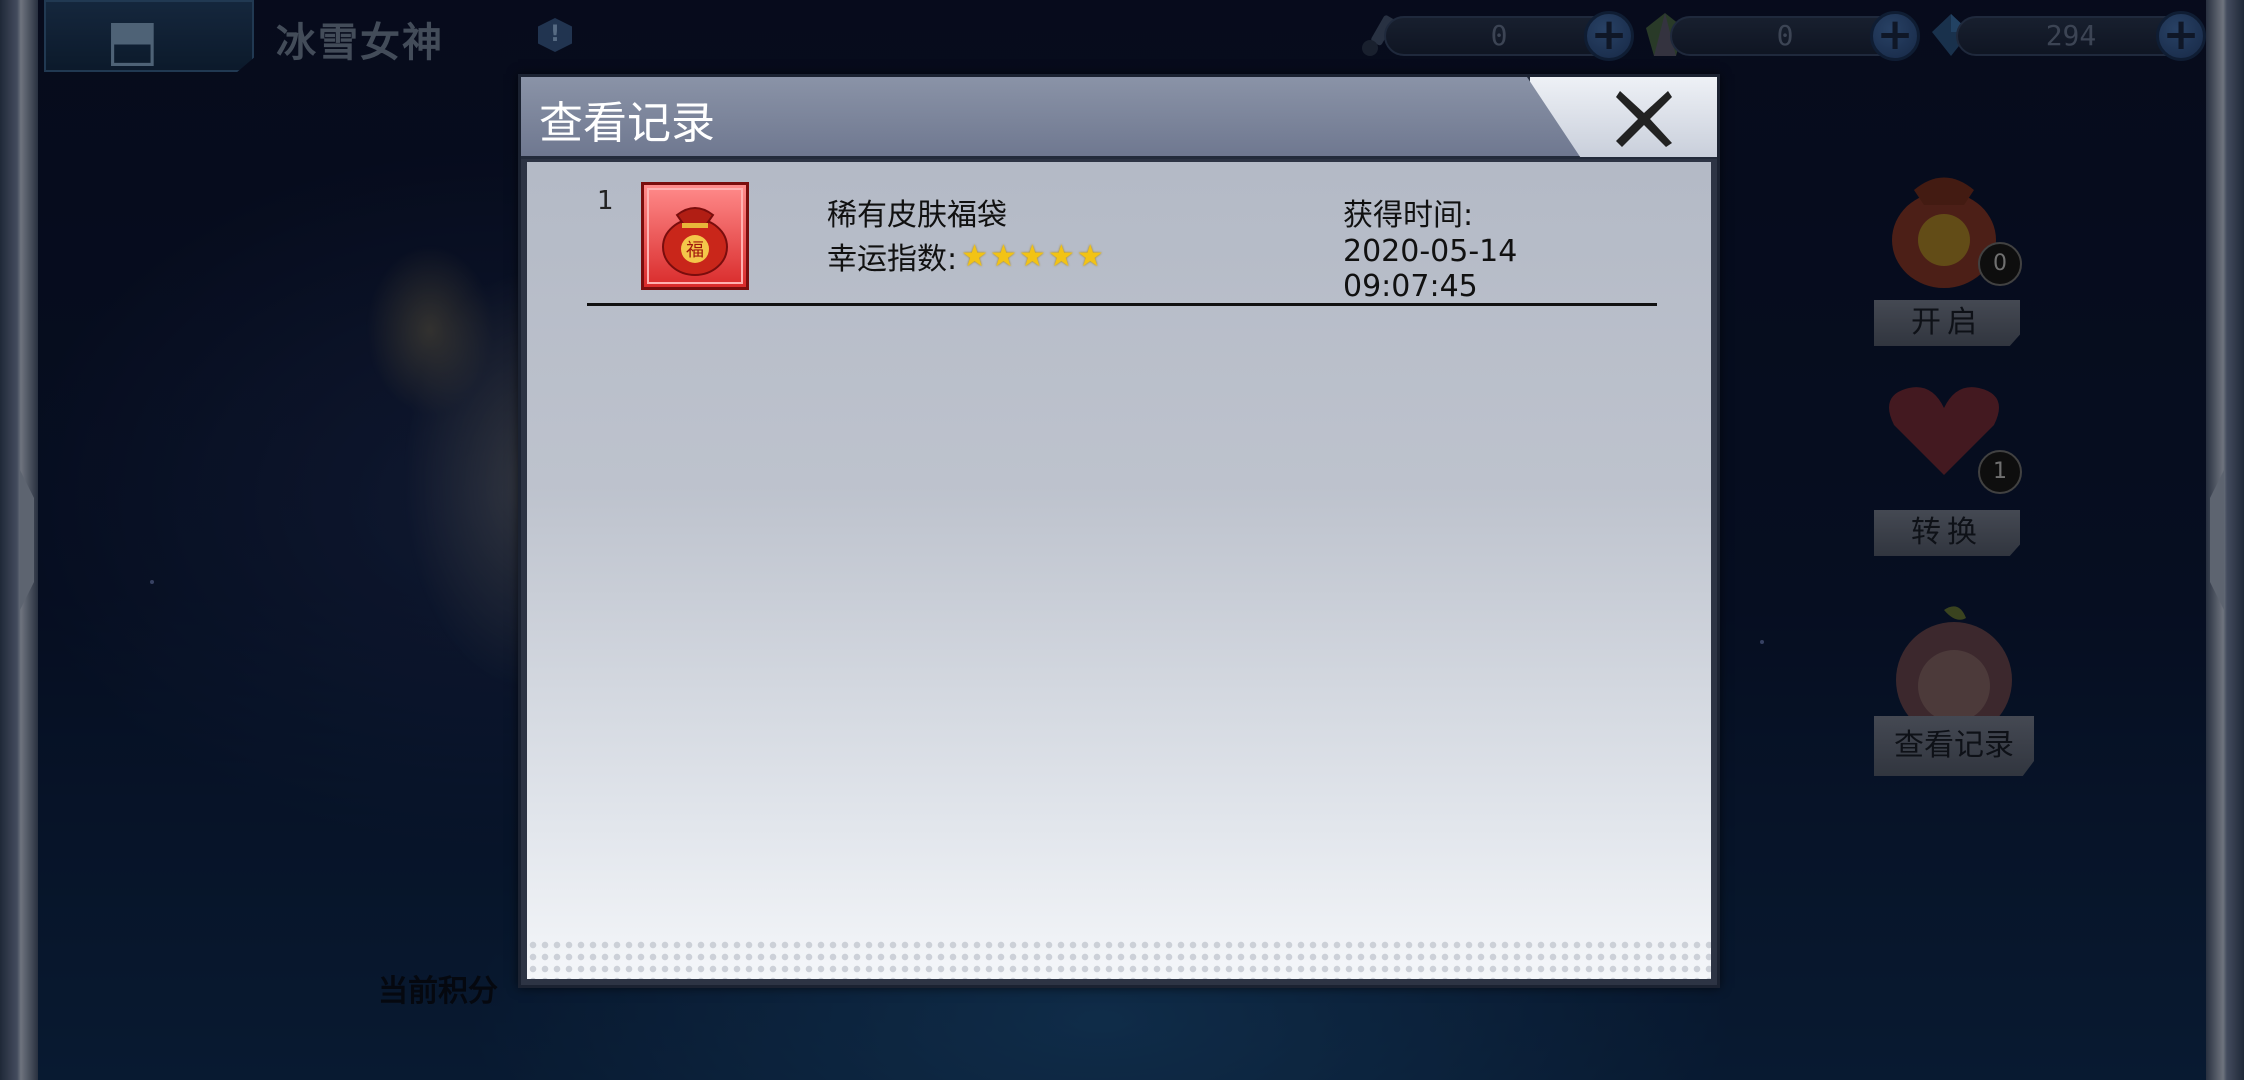  I want to click on luck-label: 幸运指数:, so click(892, 259).